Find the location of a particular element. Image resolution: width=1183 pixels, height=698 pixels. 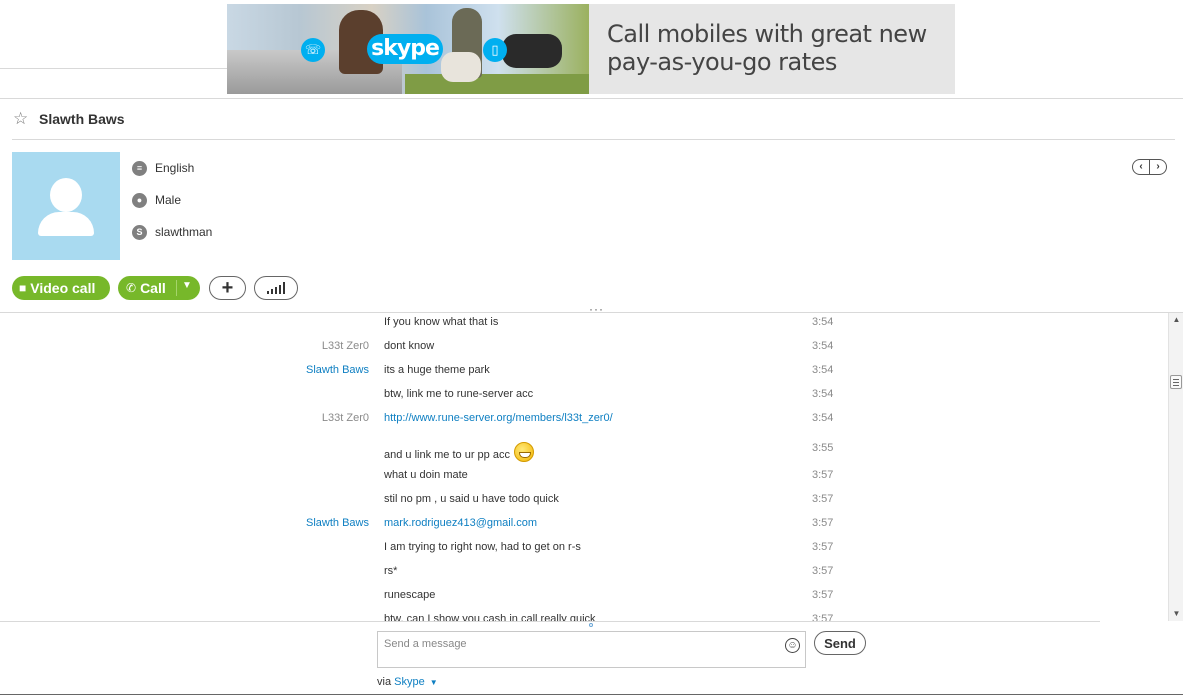

default-avatar-icon is located at coordinates (66, 195).